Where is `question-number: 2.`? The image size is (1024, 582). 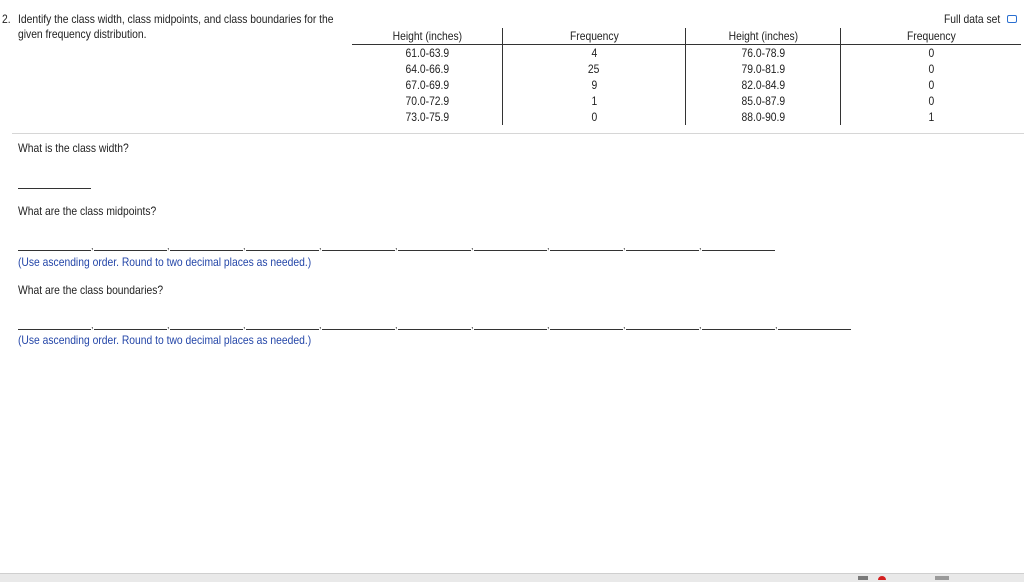
question-number: 2. is located at coordinates (6, 19).